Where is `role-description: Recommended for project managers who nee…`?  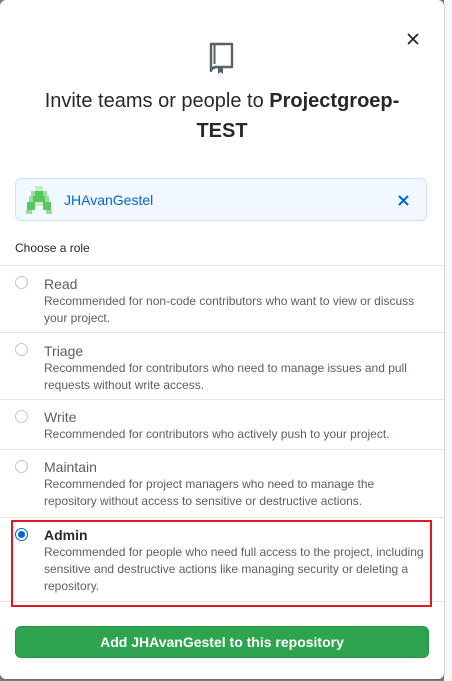 role-description: Recommended for project managers who nee… is located at coordinates (209, 492).